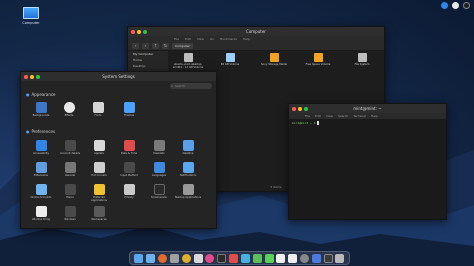 The image size is (474, 266). I want to click on settings-item-label: Panel, so click(70, 197).